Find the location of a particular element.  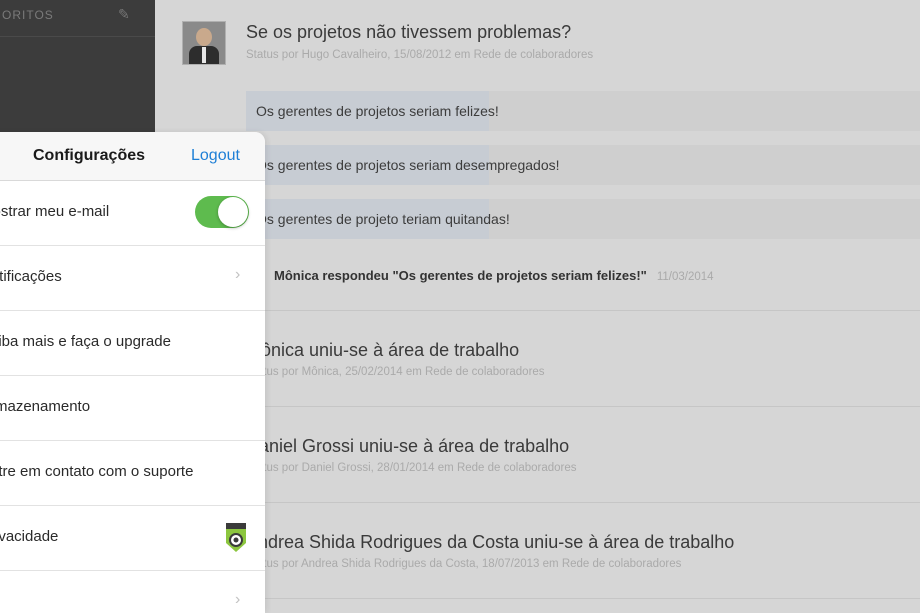

poll-option-3: Os gerentes de projeto teriam quitandas! is located at coordinates (583, 219).